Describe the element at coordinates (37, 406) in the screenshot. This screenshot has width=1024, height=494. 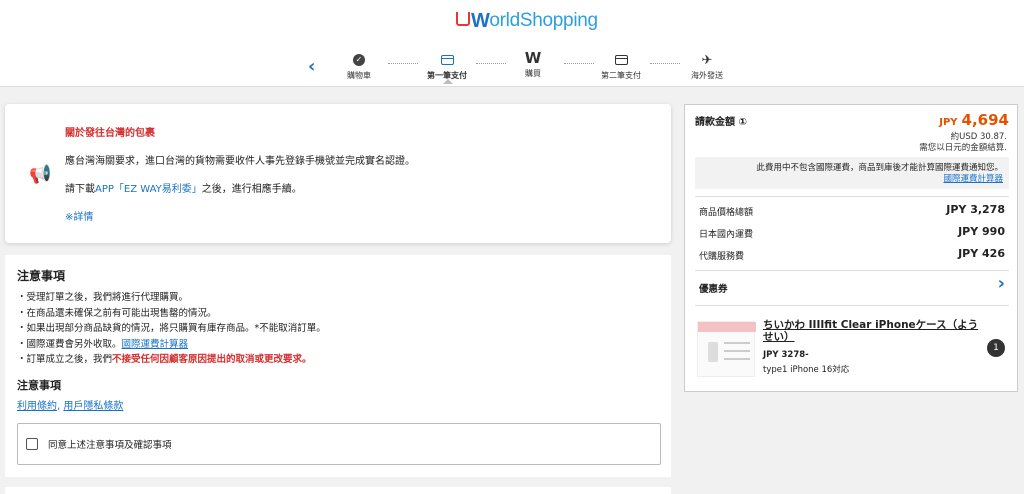
I see `terms-of-use-link: 利用條約` at that location.